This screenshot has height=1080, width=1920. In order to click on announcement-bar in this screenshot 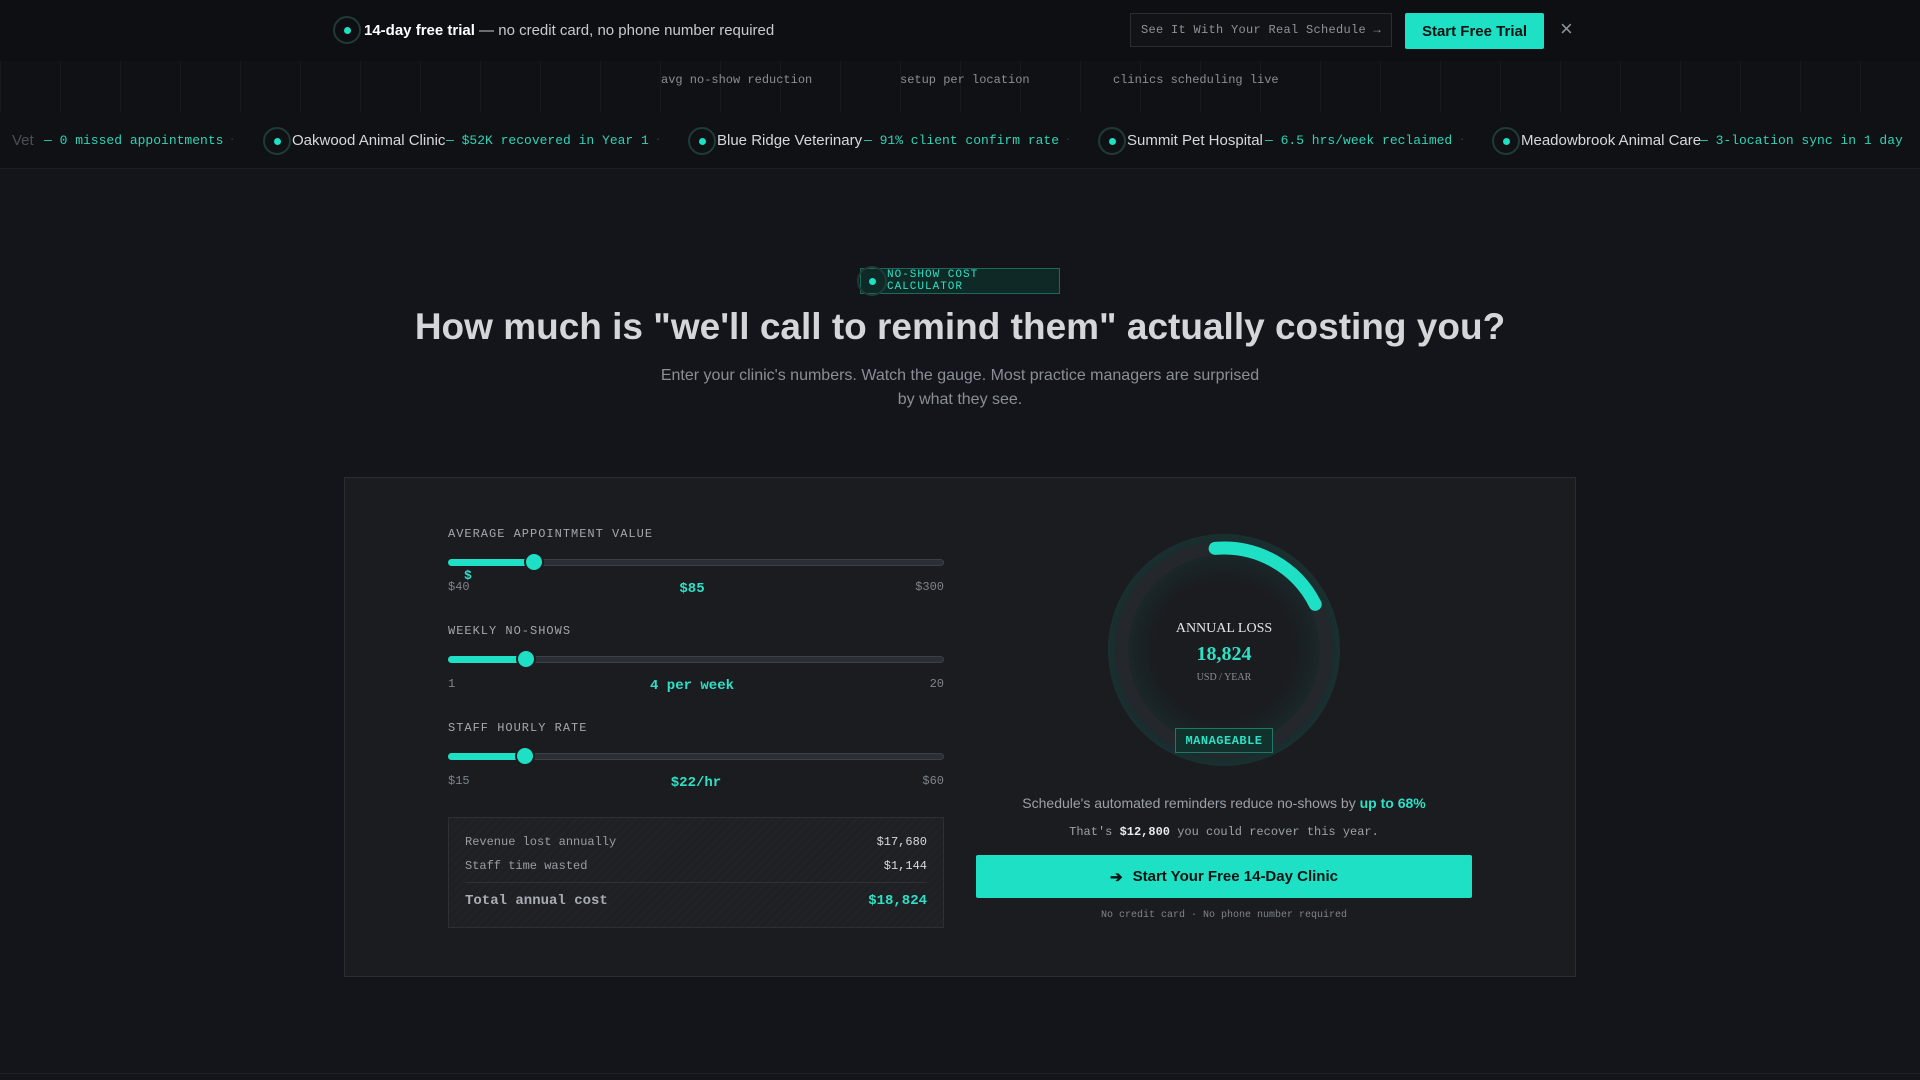, I will do `click(960, 31)`.